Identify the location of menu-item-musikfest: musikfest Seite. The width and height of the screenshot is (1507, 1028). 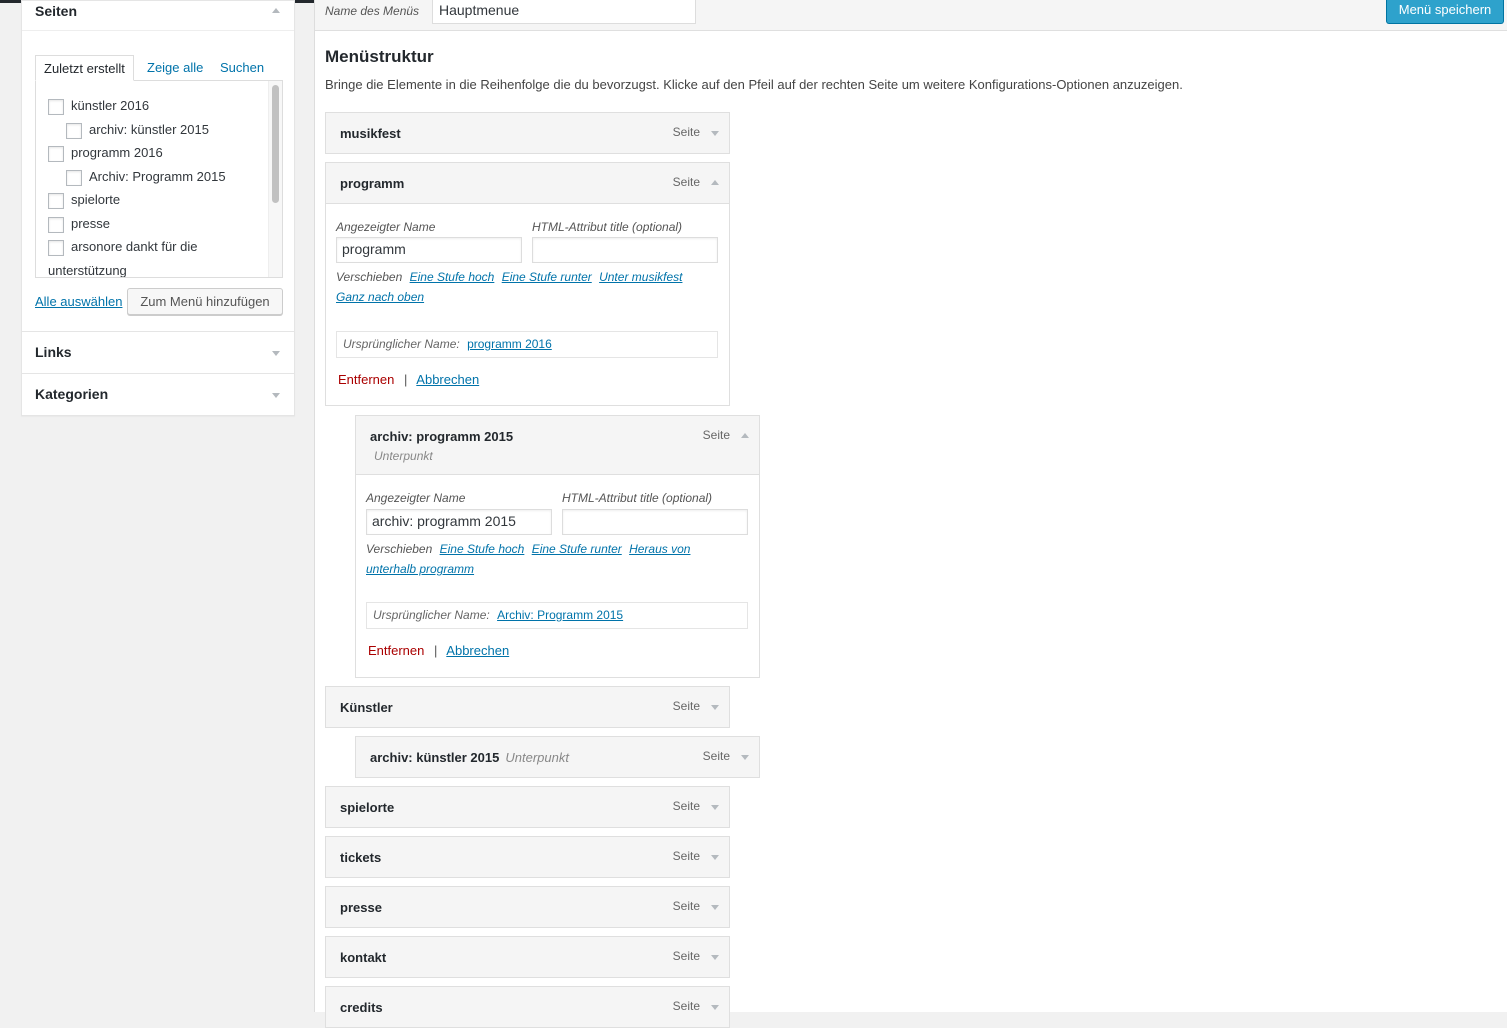
(527, 133).